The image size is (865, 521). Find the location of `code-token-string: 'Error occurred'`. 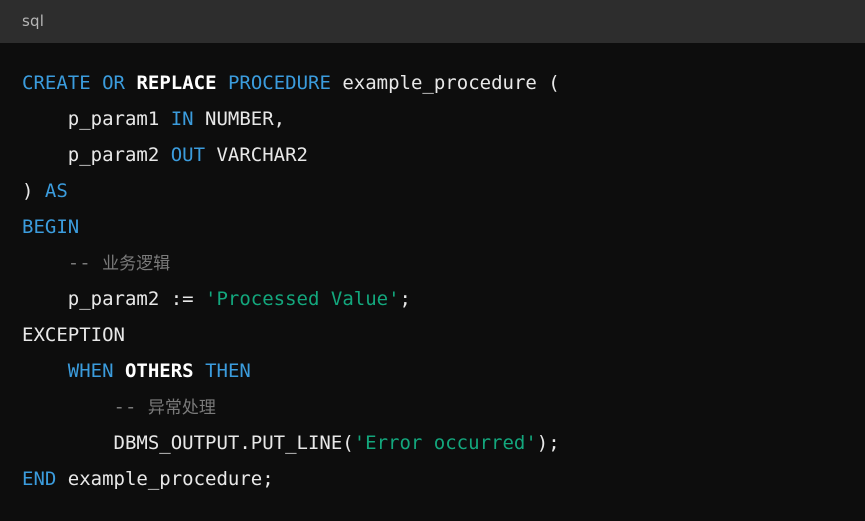

code-token-string: 'Error occurred' is located at coordinates (445, 443).